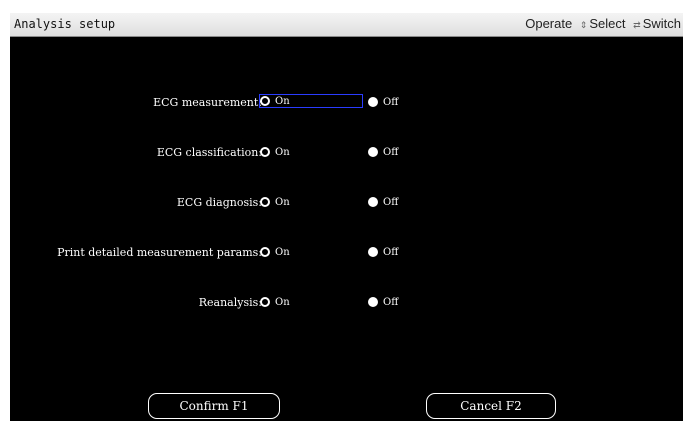 The height and width of the screenshot is (421, 683). What do you see at coordinates (309, 152) in the screenshot?
I see `ecg-classification-on-radio: On` at bounding box center [309, 152].